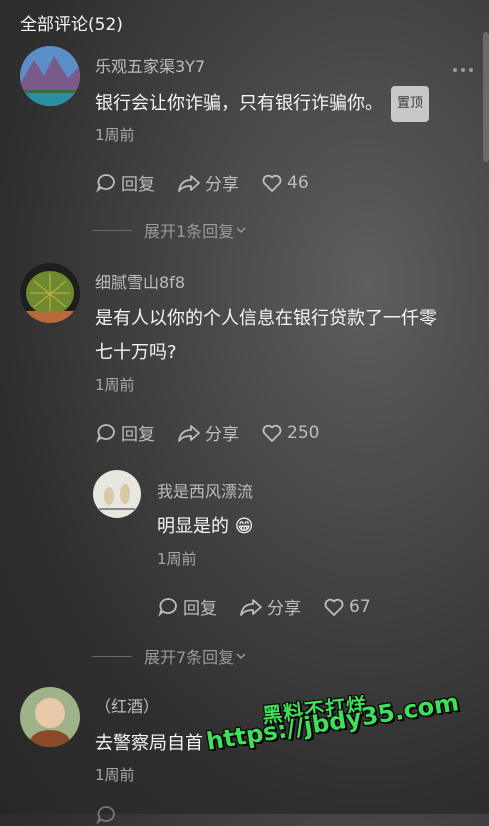 The height and width of the screenshot is (826, 489). Describe the element at coordinates (486, 97) in the screenshot. I see `scrollbar` at that location.